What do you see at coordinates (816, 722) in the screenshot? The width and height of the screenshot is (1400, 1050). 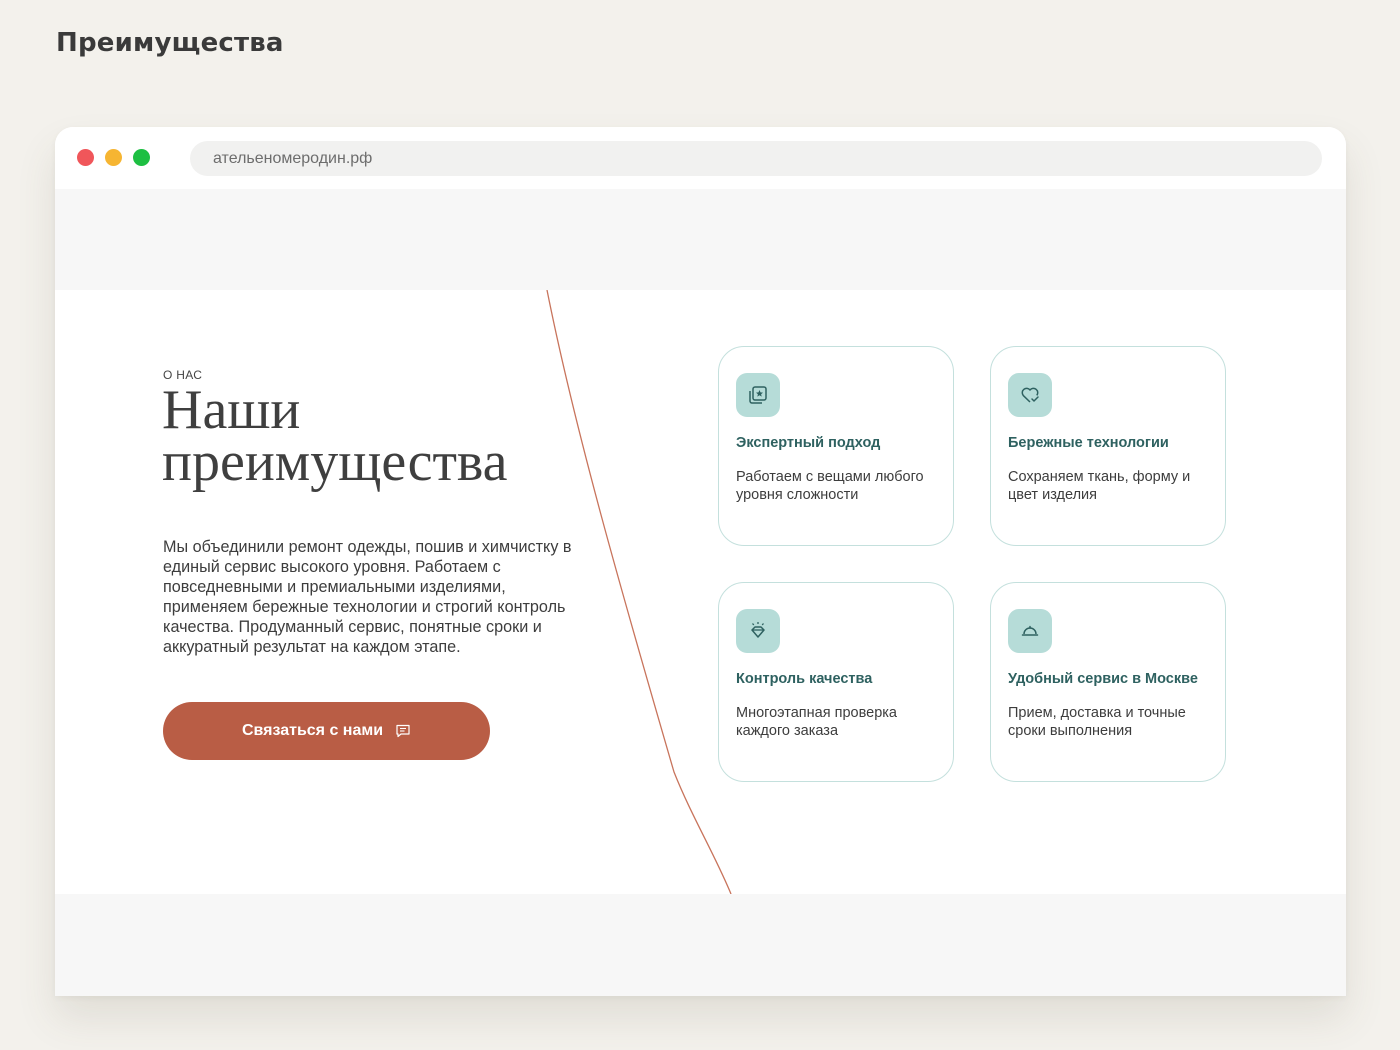 I see `card-text: Многоэтапная проверка каждого заказа` at bounding box center [816, 722].